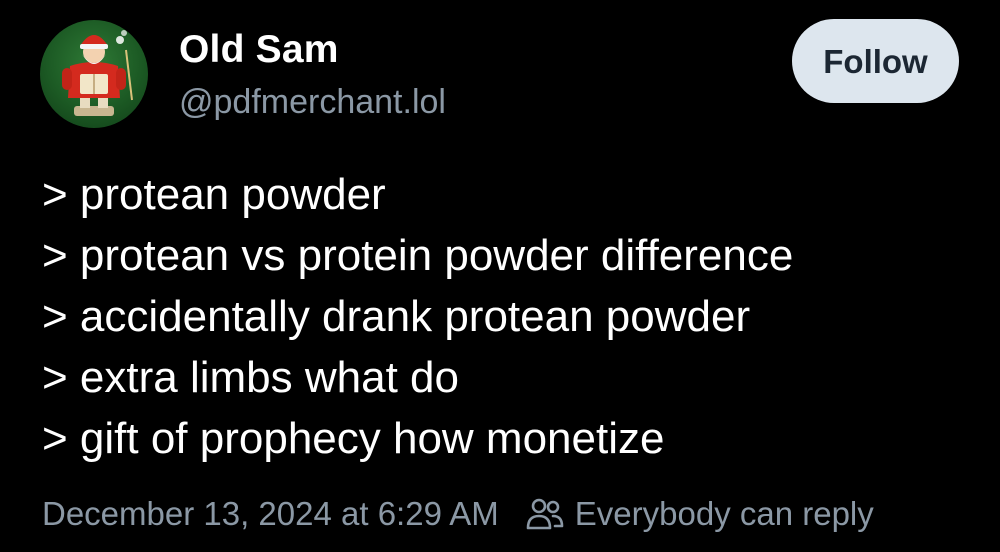 Image resolution: width=1000 pixels, height=552 pixels. What do you see at coordinates (97, 73) in the screenshot?
I see `avatar-image` at bounding box center [97, 73].